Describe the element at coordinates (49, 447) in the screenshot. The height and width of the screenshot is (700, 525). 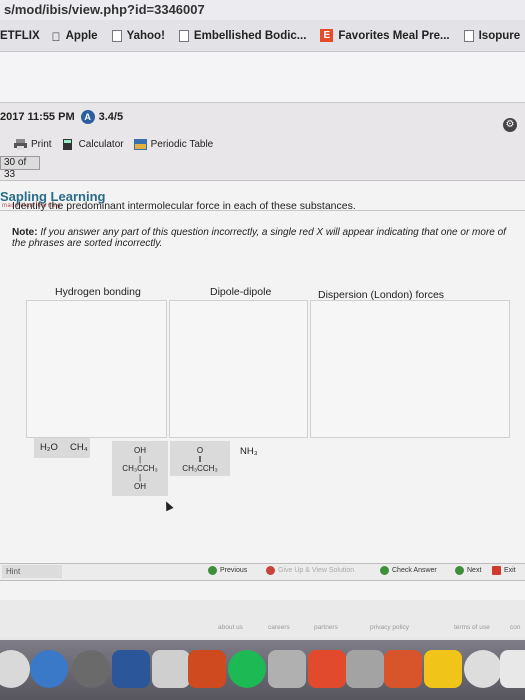
I see `item-h2o: H₂O` at that location.